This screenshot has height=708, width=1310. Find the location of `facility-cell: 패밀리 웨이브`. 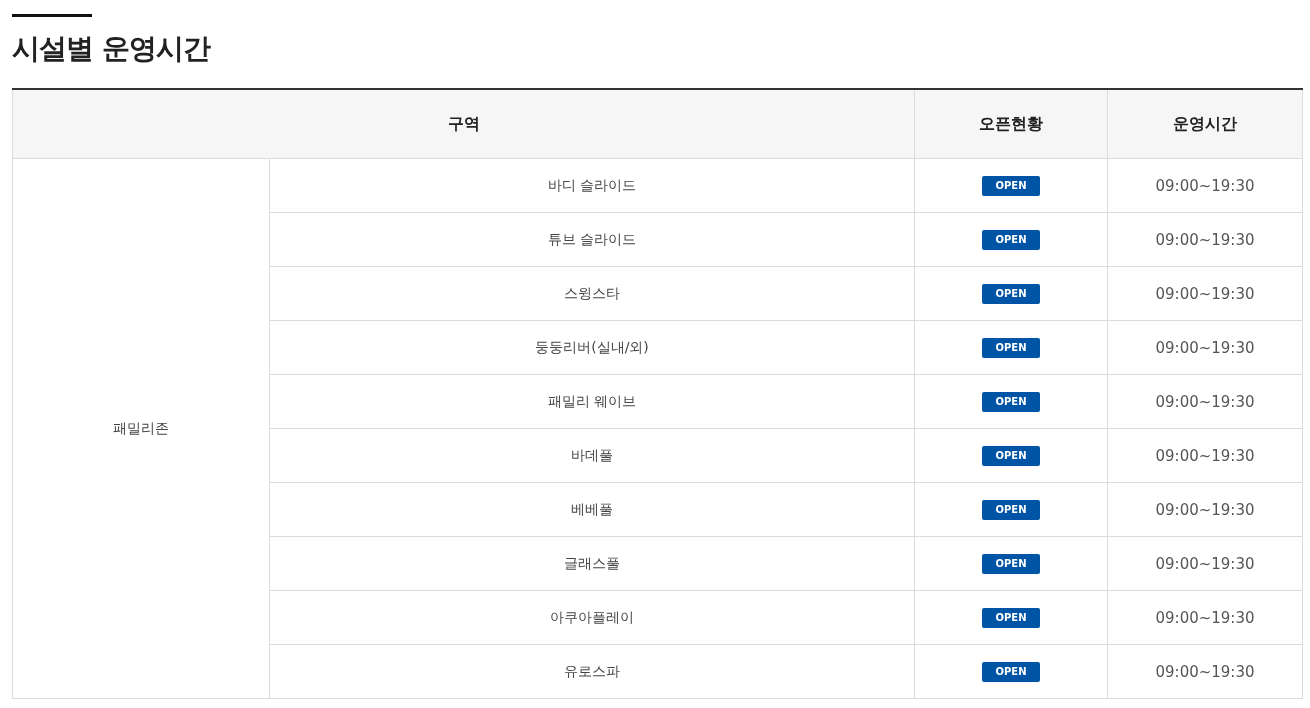

facility-cell: 패밀리 웨이브 is located at coordinates (592, 401).